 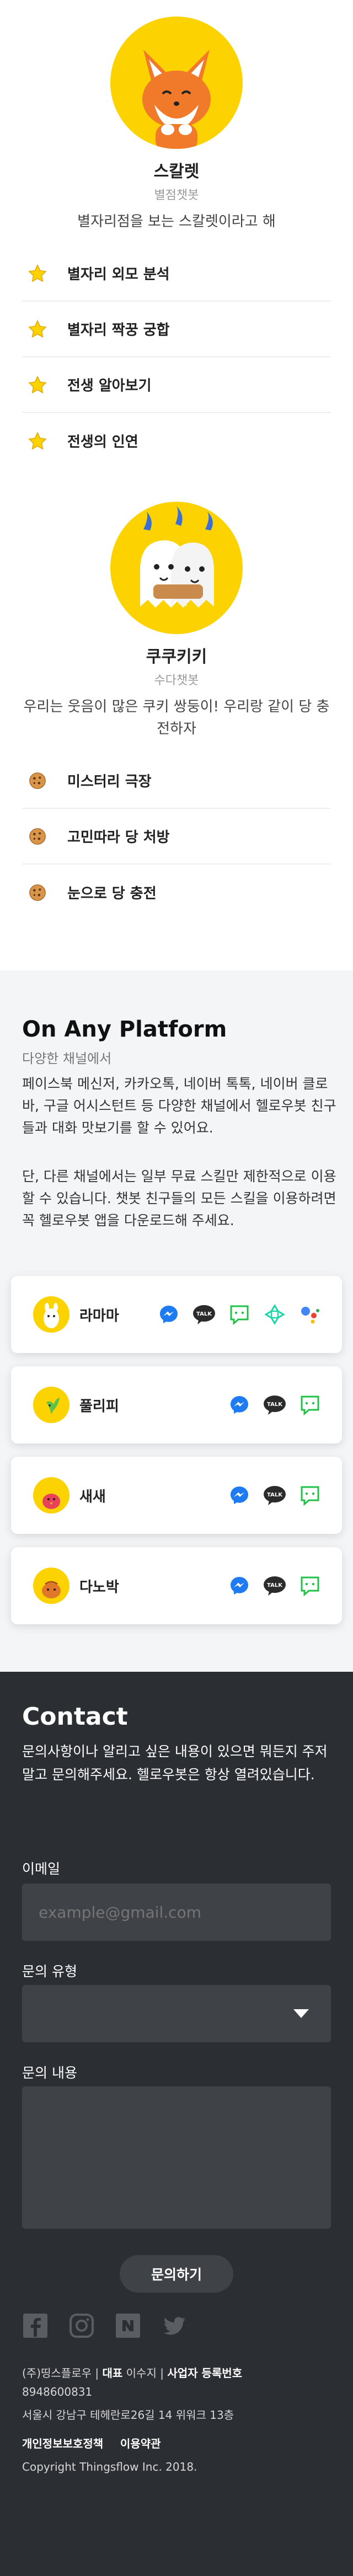 I want to click on instagram-icon, so click(x=81, y=2326).